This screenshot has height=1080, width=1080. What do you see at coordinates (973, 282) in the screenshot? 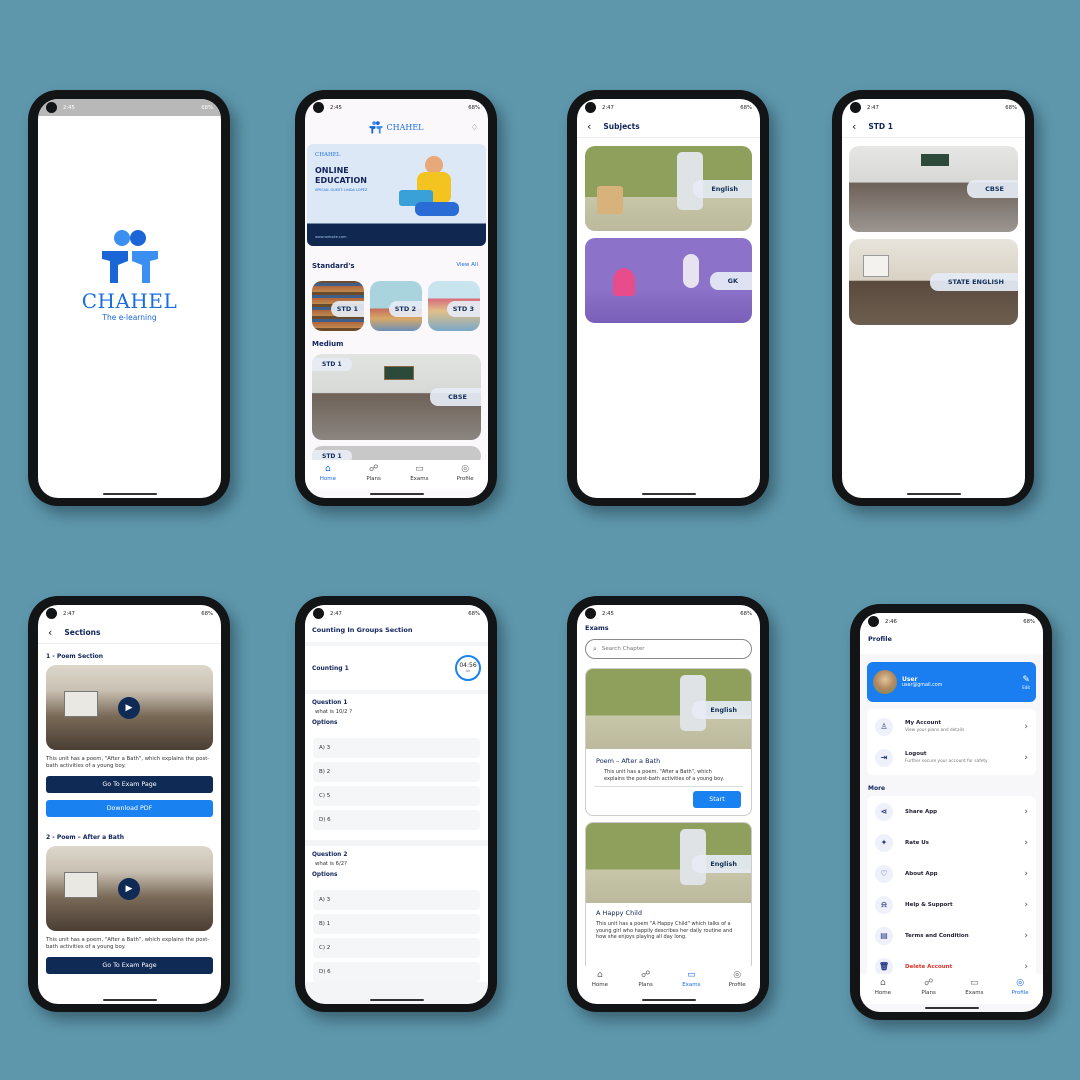
I see `board-label: STATE ENGLISH` at bounding box center [973, 282].